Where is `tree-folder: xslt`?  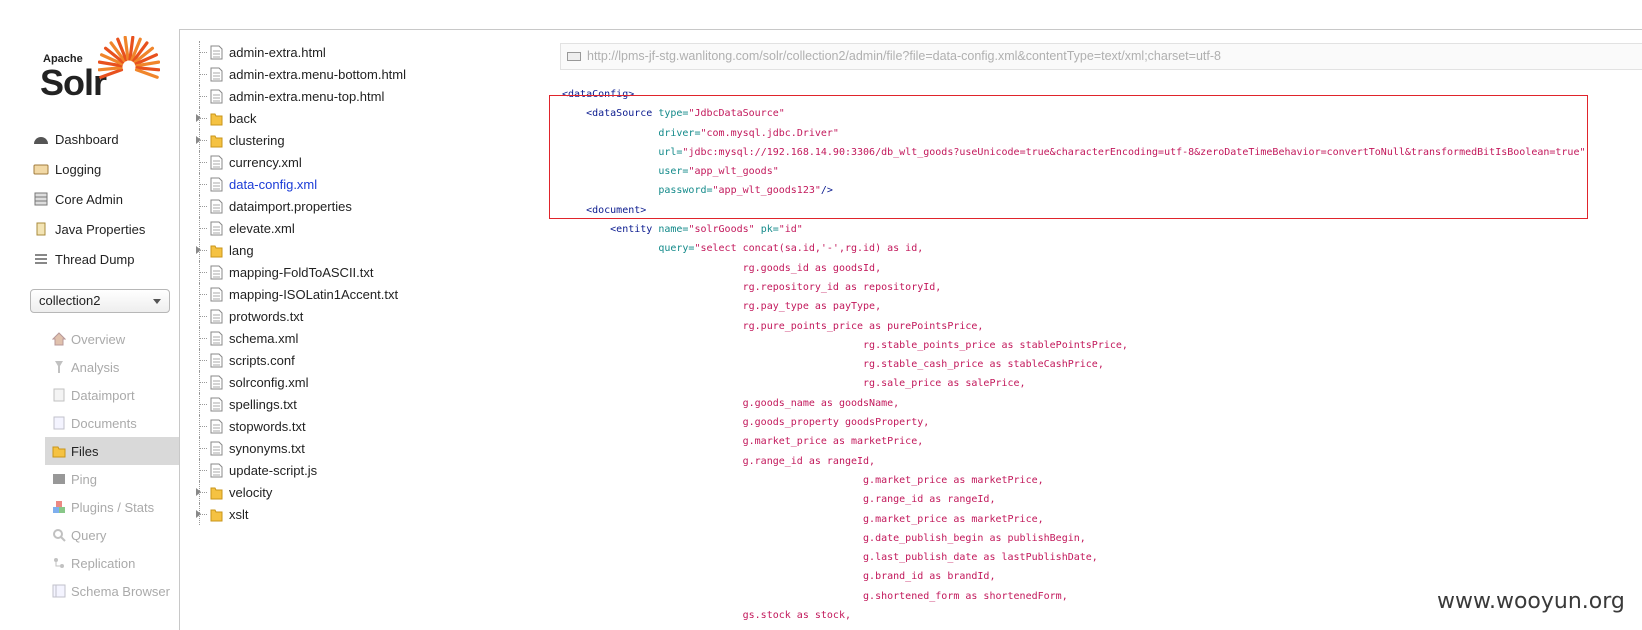
tree-folder: xslt is located at coordinates (361, 514).